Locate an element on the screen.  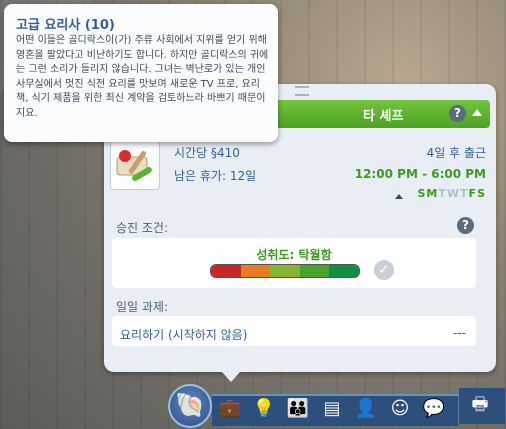
daily-task-label: 일일 과제: is located at coordinates (142, 307).